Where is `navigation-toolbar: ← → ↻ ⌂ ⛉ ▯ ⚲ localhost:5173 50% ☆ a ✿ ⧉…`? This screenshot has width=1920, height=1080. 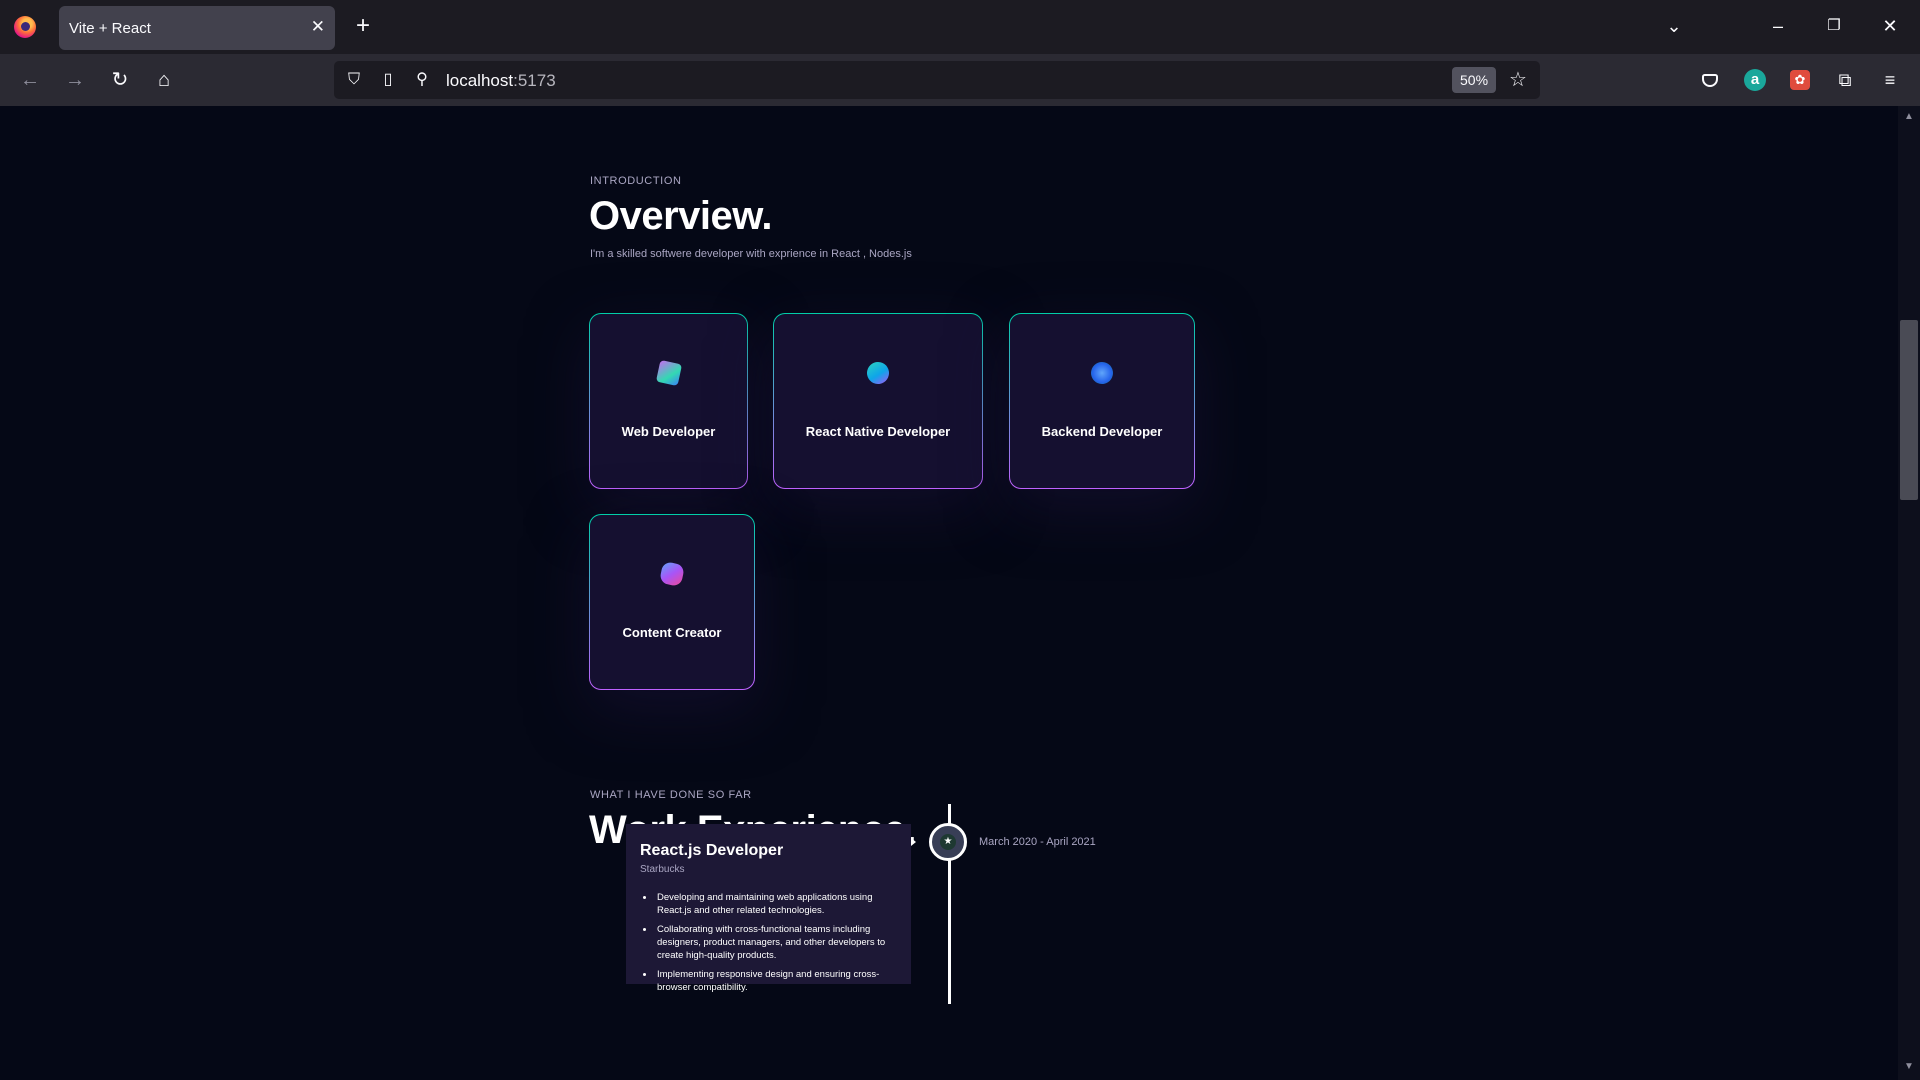 navigation-toolbar: ← → ↻ ⌂ ⛉ ▯ ⚲ localhost:5173 50% ☆ a ✿ ⧉… is located at coordinates (960, 80).